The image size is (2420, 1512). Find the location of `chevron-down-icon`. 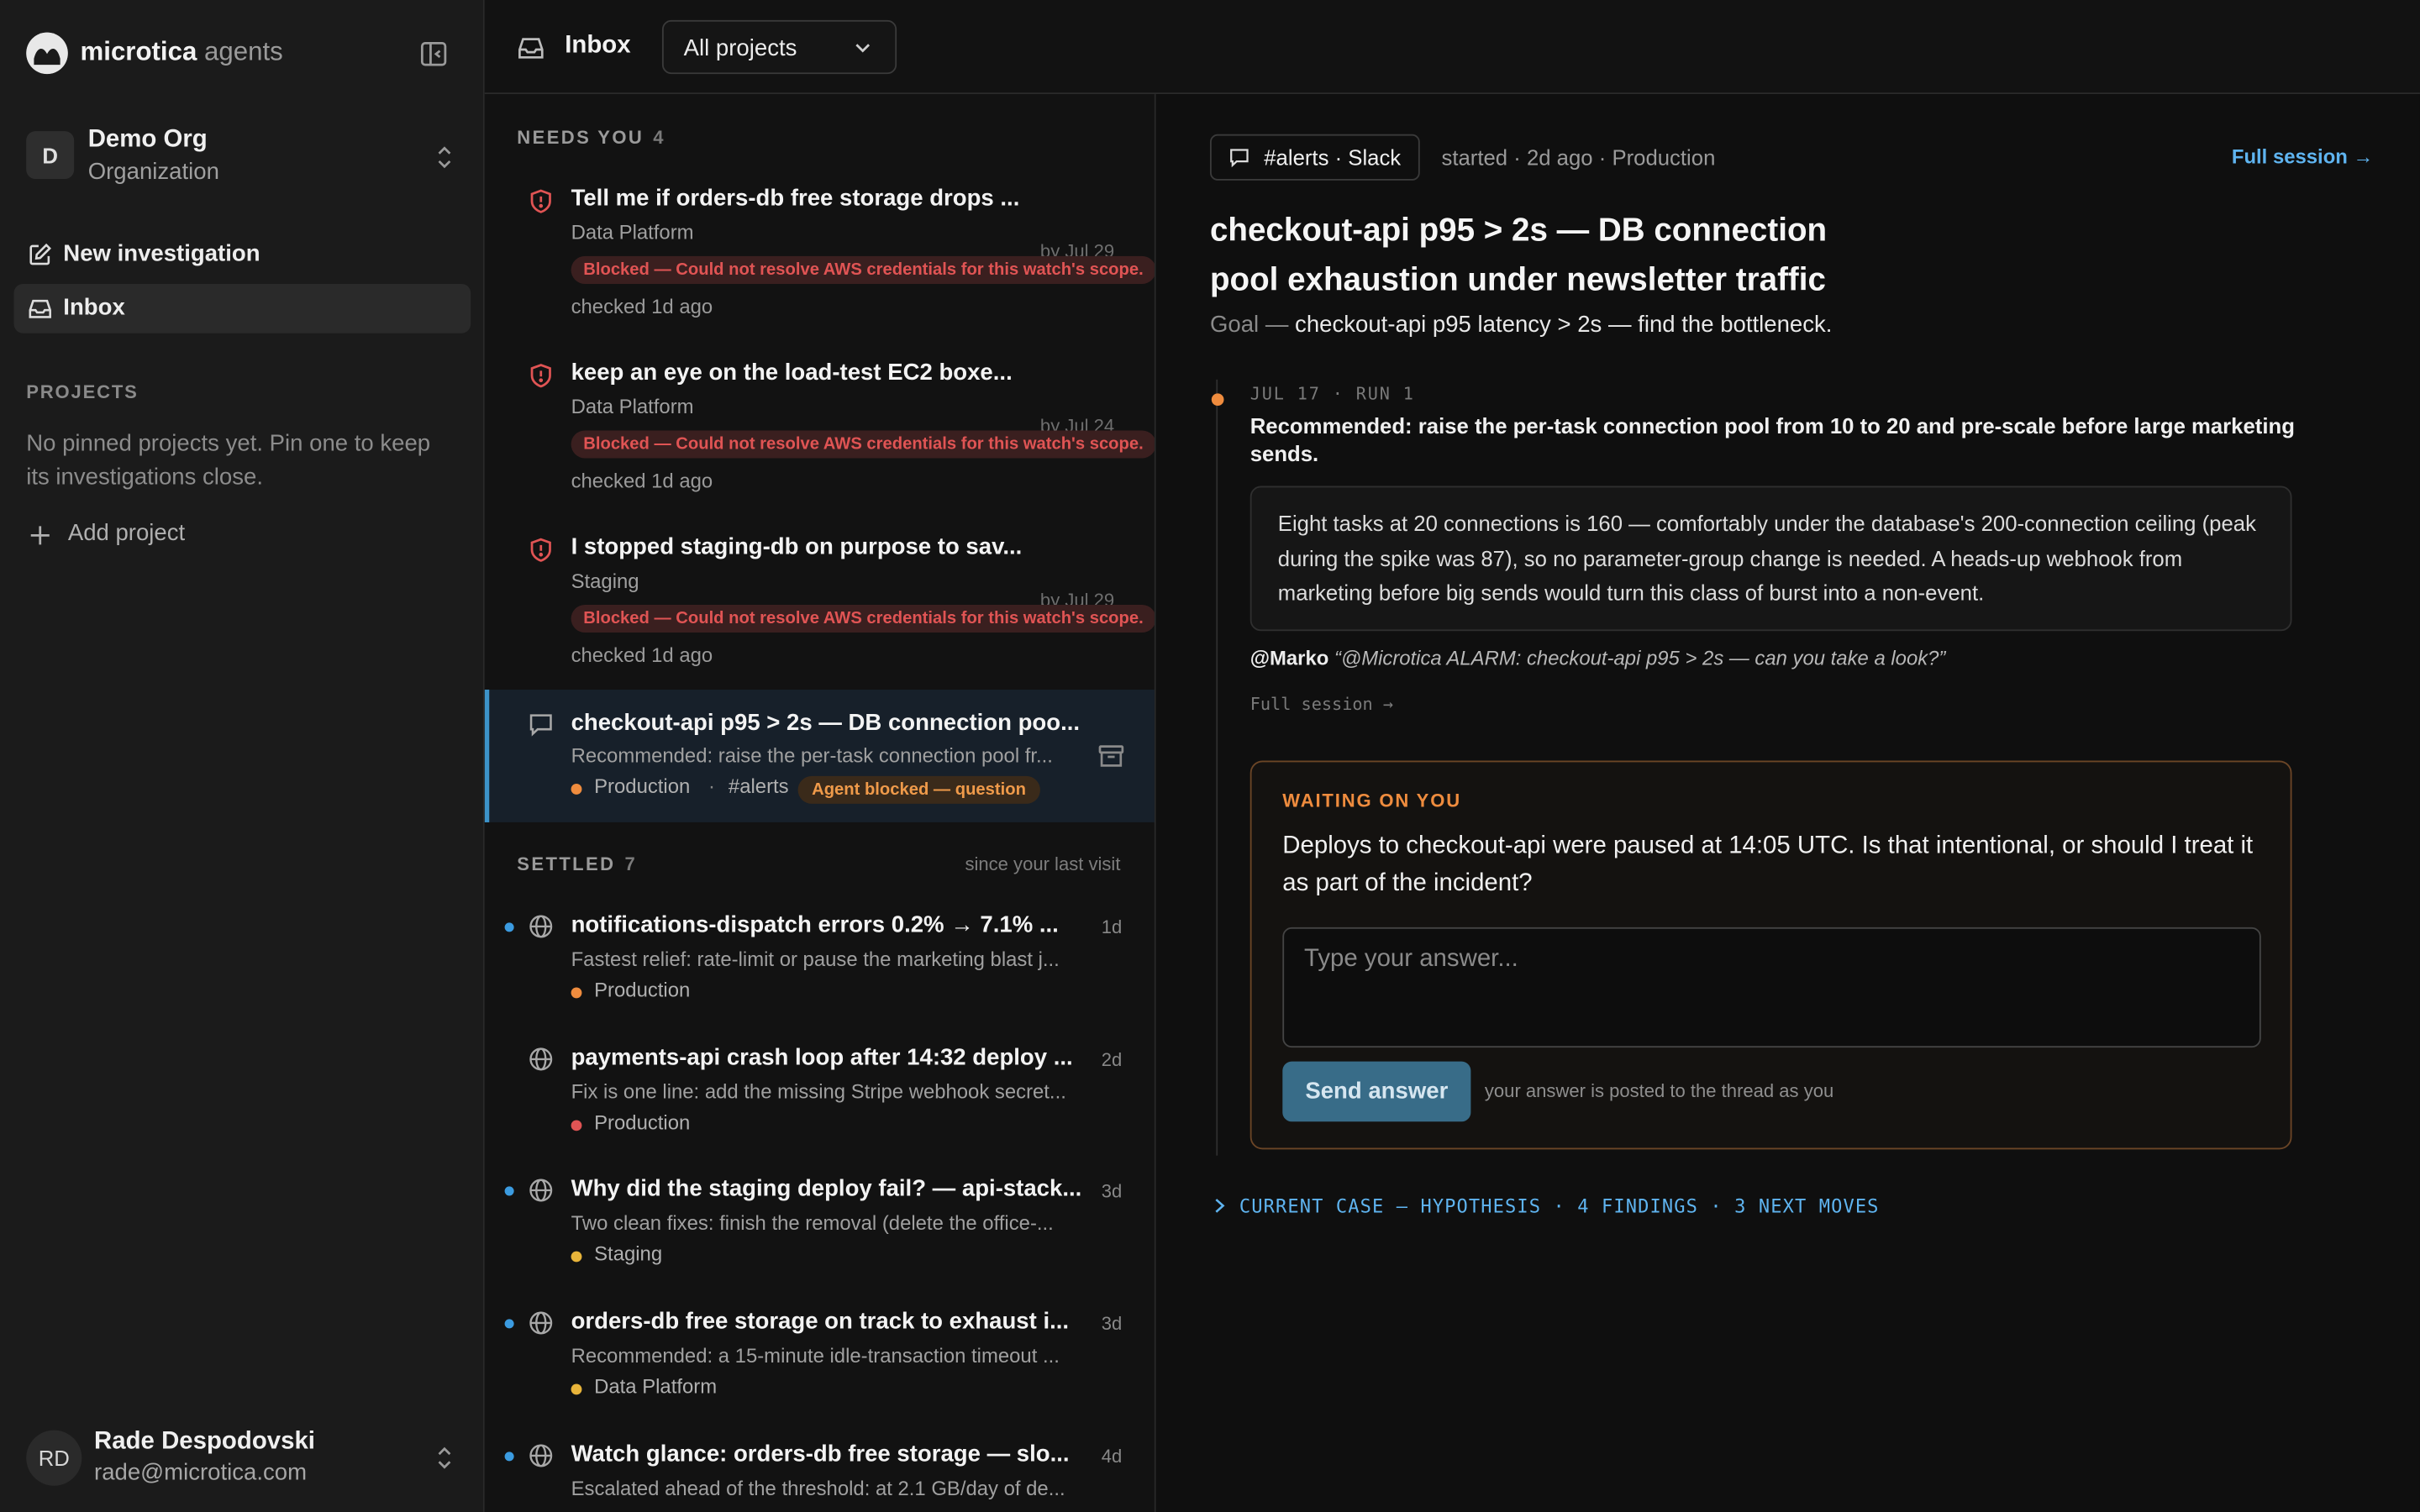

chevron-down-icon is located at coordinates (863, 48).